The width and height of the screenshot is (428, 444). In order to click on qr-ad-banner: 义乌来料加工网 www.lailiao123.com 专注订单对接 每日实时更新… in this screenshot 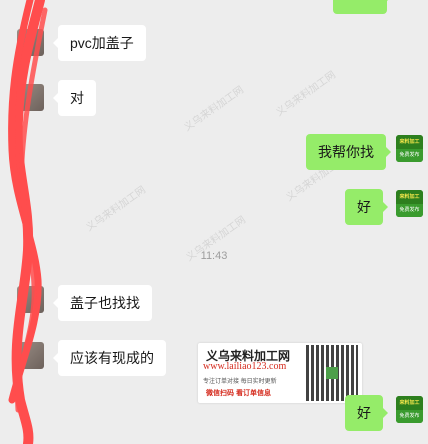, I will do `click(280, 373)`.